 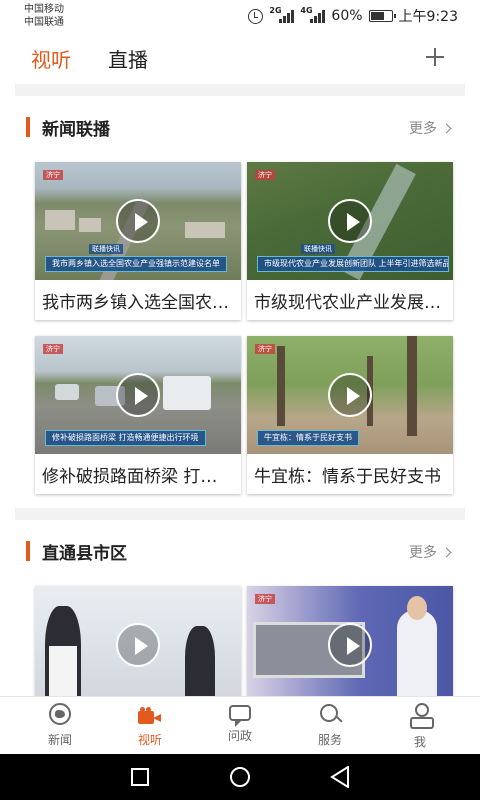 I want to click on nav-me: 我, so click(x=420, y=726).